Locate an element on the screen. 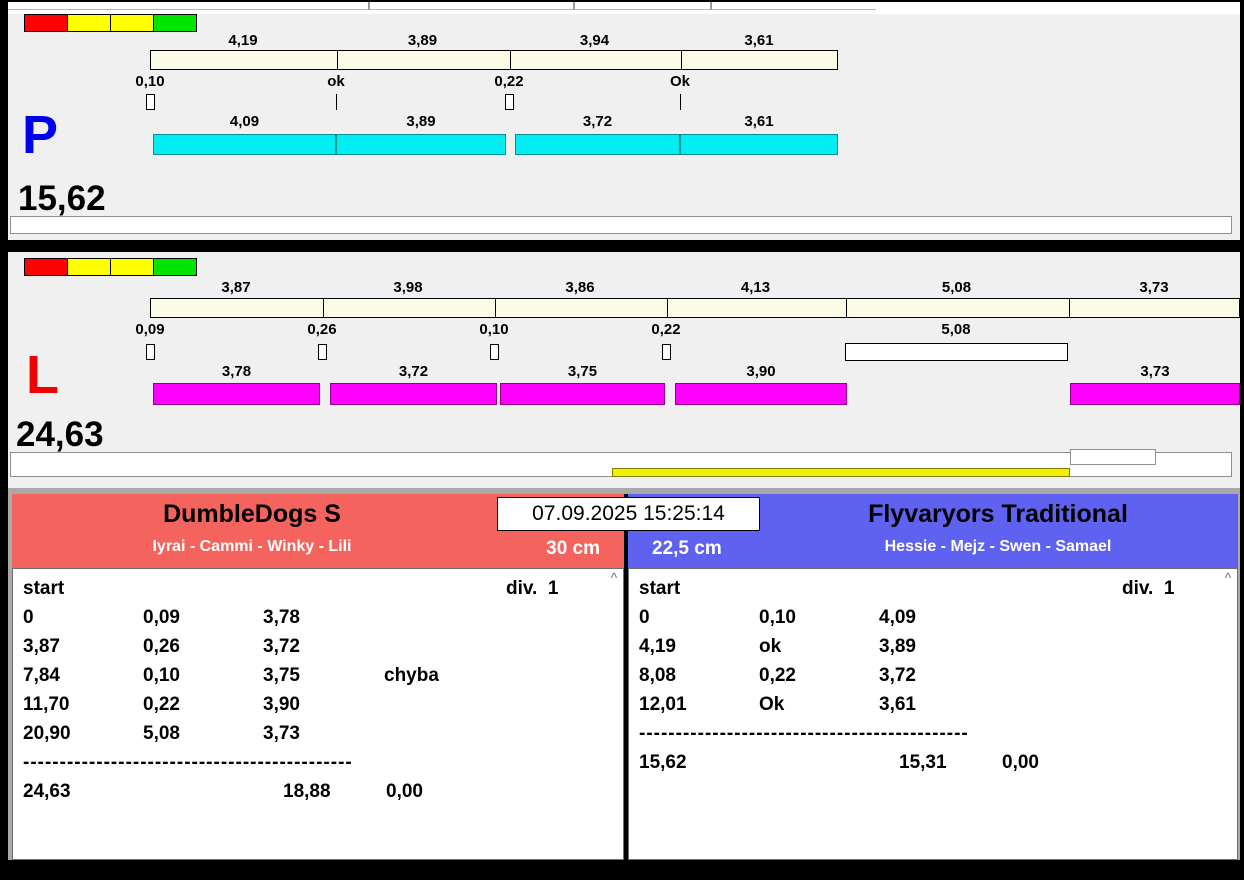 This screenshot has width=1244, height=880. team-right-dogs: Hessie - Mejz - Swen - Samael is located at coordinates (998, 546).